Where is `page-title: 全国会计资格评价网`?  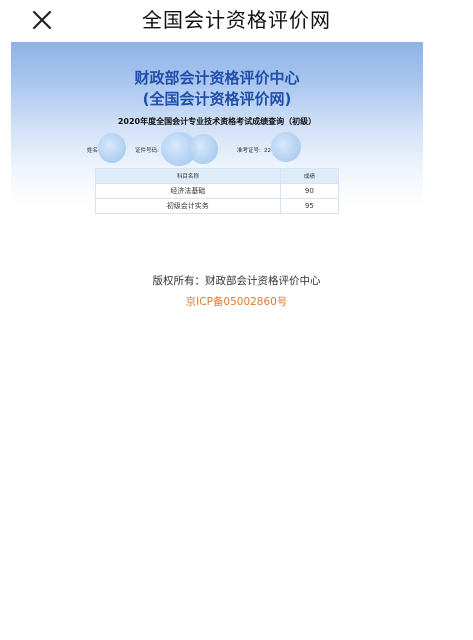
page-title: 全国会计资格评价网 is located at coordinates (236, 20).